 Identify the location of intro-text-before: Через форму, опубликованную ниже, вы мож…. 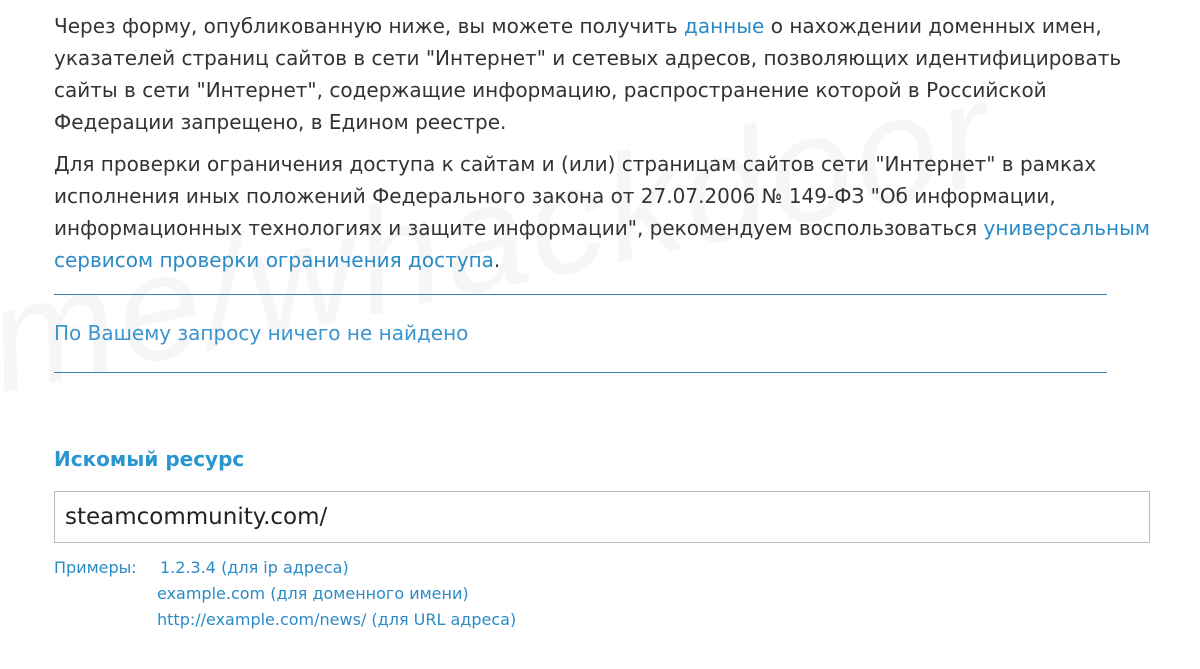
(369, 26).